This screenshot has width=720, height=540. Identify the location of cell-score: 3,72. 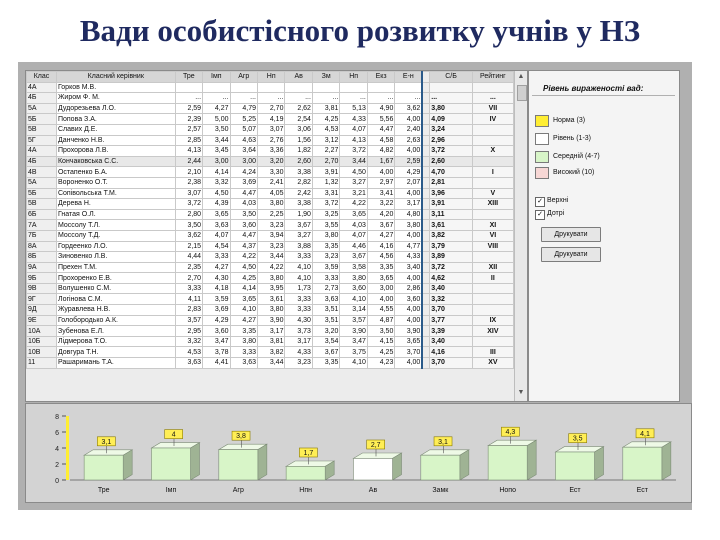
(189, 204).